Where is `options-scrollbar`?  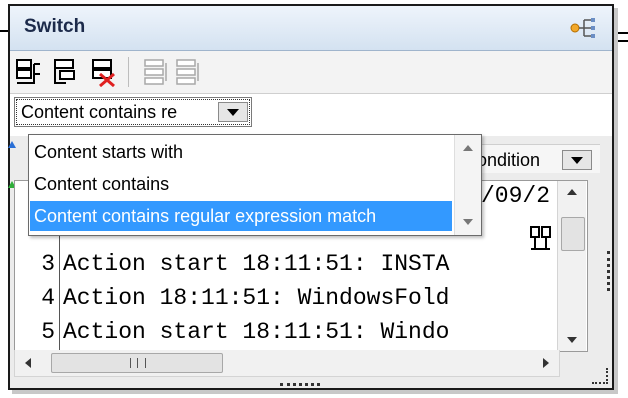 options-scrollbar is located at coordinates (467, 185).